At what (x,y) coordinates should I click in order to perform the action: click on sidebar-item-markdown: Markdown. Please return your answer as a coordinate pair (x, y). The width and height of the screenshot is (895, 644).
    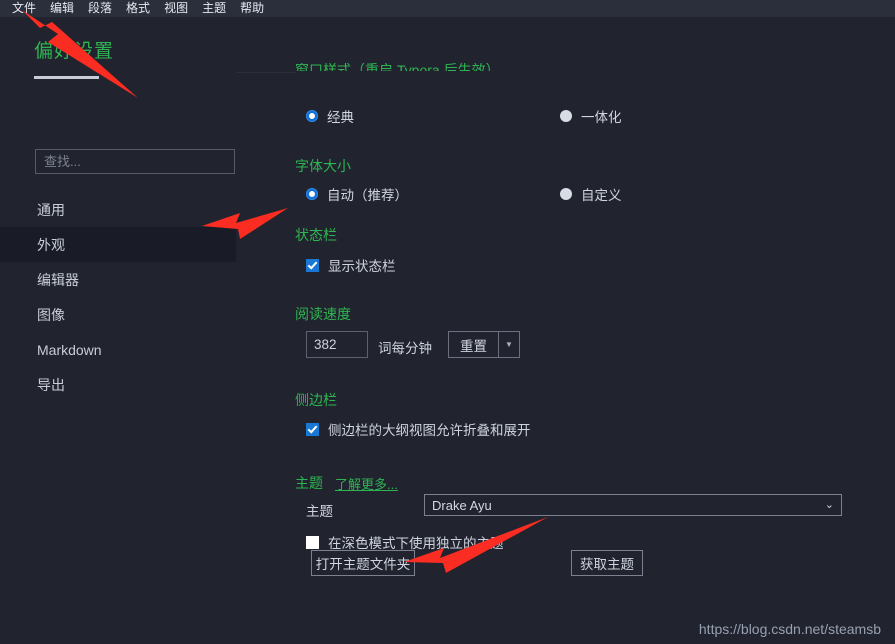
    Looking at the image, I should click on (118, 349).